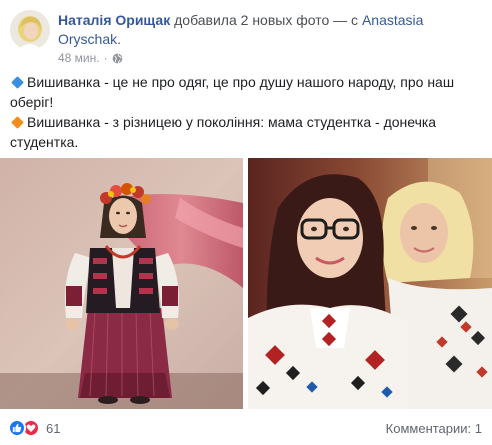 The image size is (492, 445). Describe the element at coordinates (246, 427) in the screenshot. I see `post-footer: 61 Комментарии: 1` at that location.